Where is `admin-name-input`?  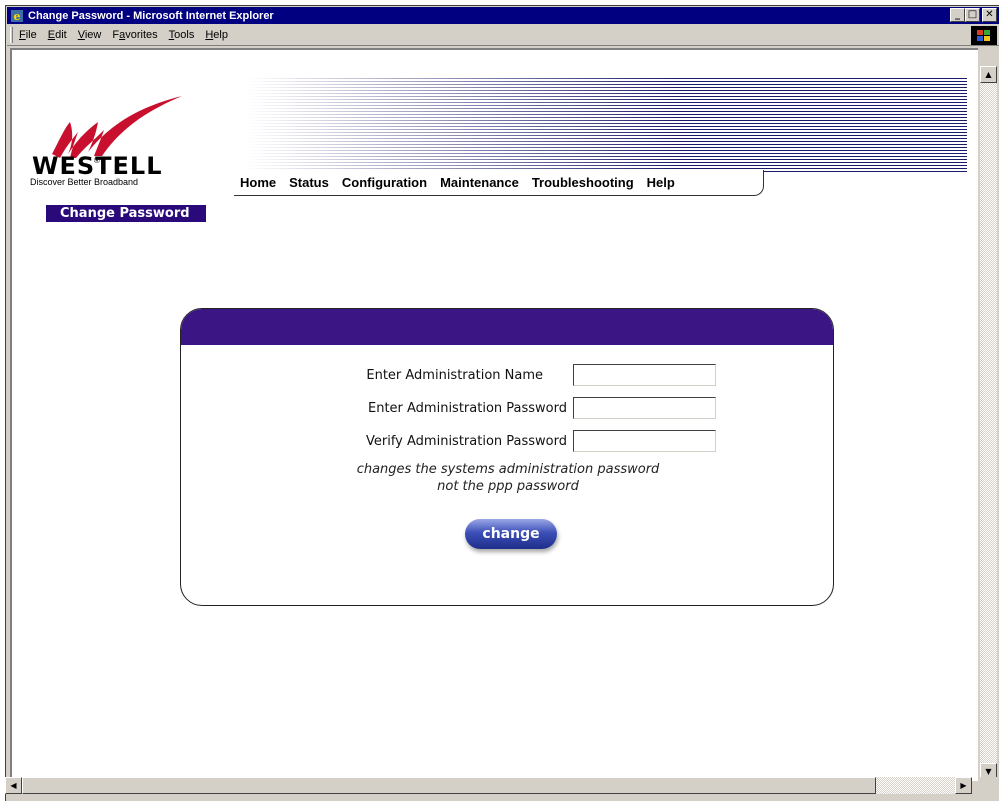 admin-name-input is located at coordinates (644, 375).